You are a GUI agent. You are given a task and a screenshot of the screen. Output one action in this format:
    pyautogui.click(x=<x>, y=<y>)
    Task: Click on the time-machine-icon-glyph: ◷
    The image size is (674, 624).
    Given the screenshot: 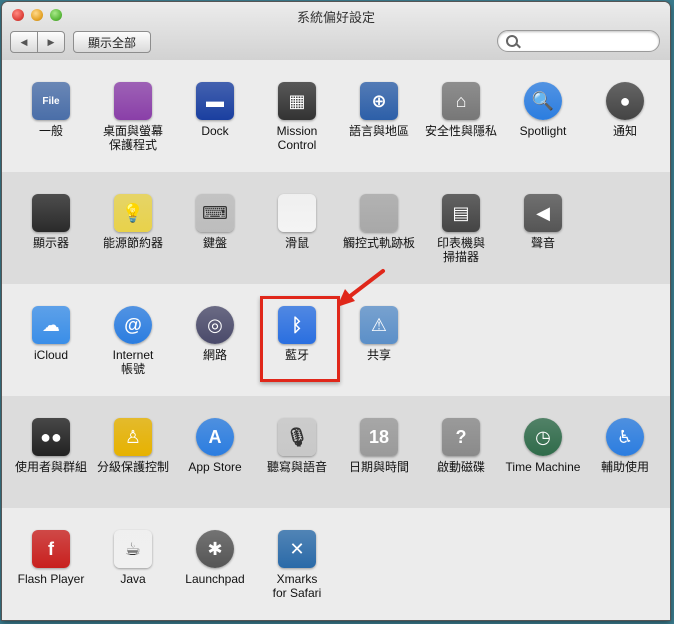 What is the action you would take?
    pyautogui.click(x=543, y=436)
    